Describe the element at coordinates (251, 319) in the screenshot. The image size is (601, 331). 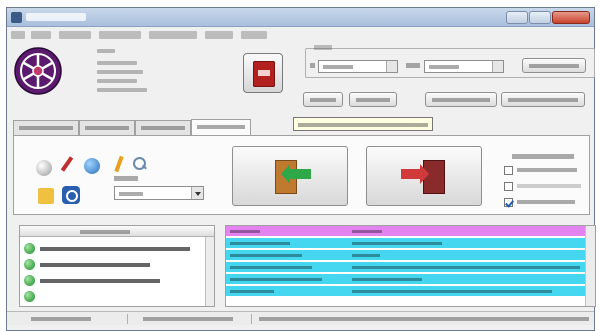
I see `status-separator` at that location.